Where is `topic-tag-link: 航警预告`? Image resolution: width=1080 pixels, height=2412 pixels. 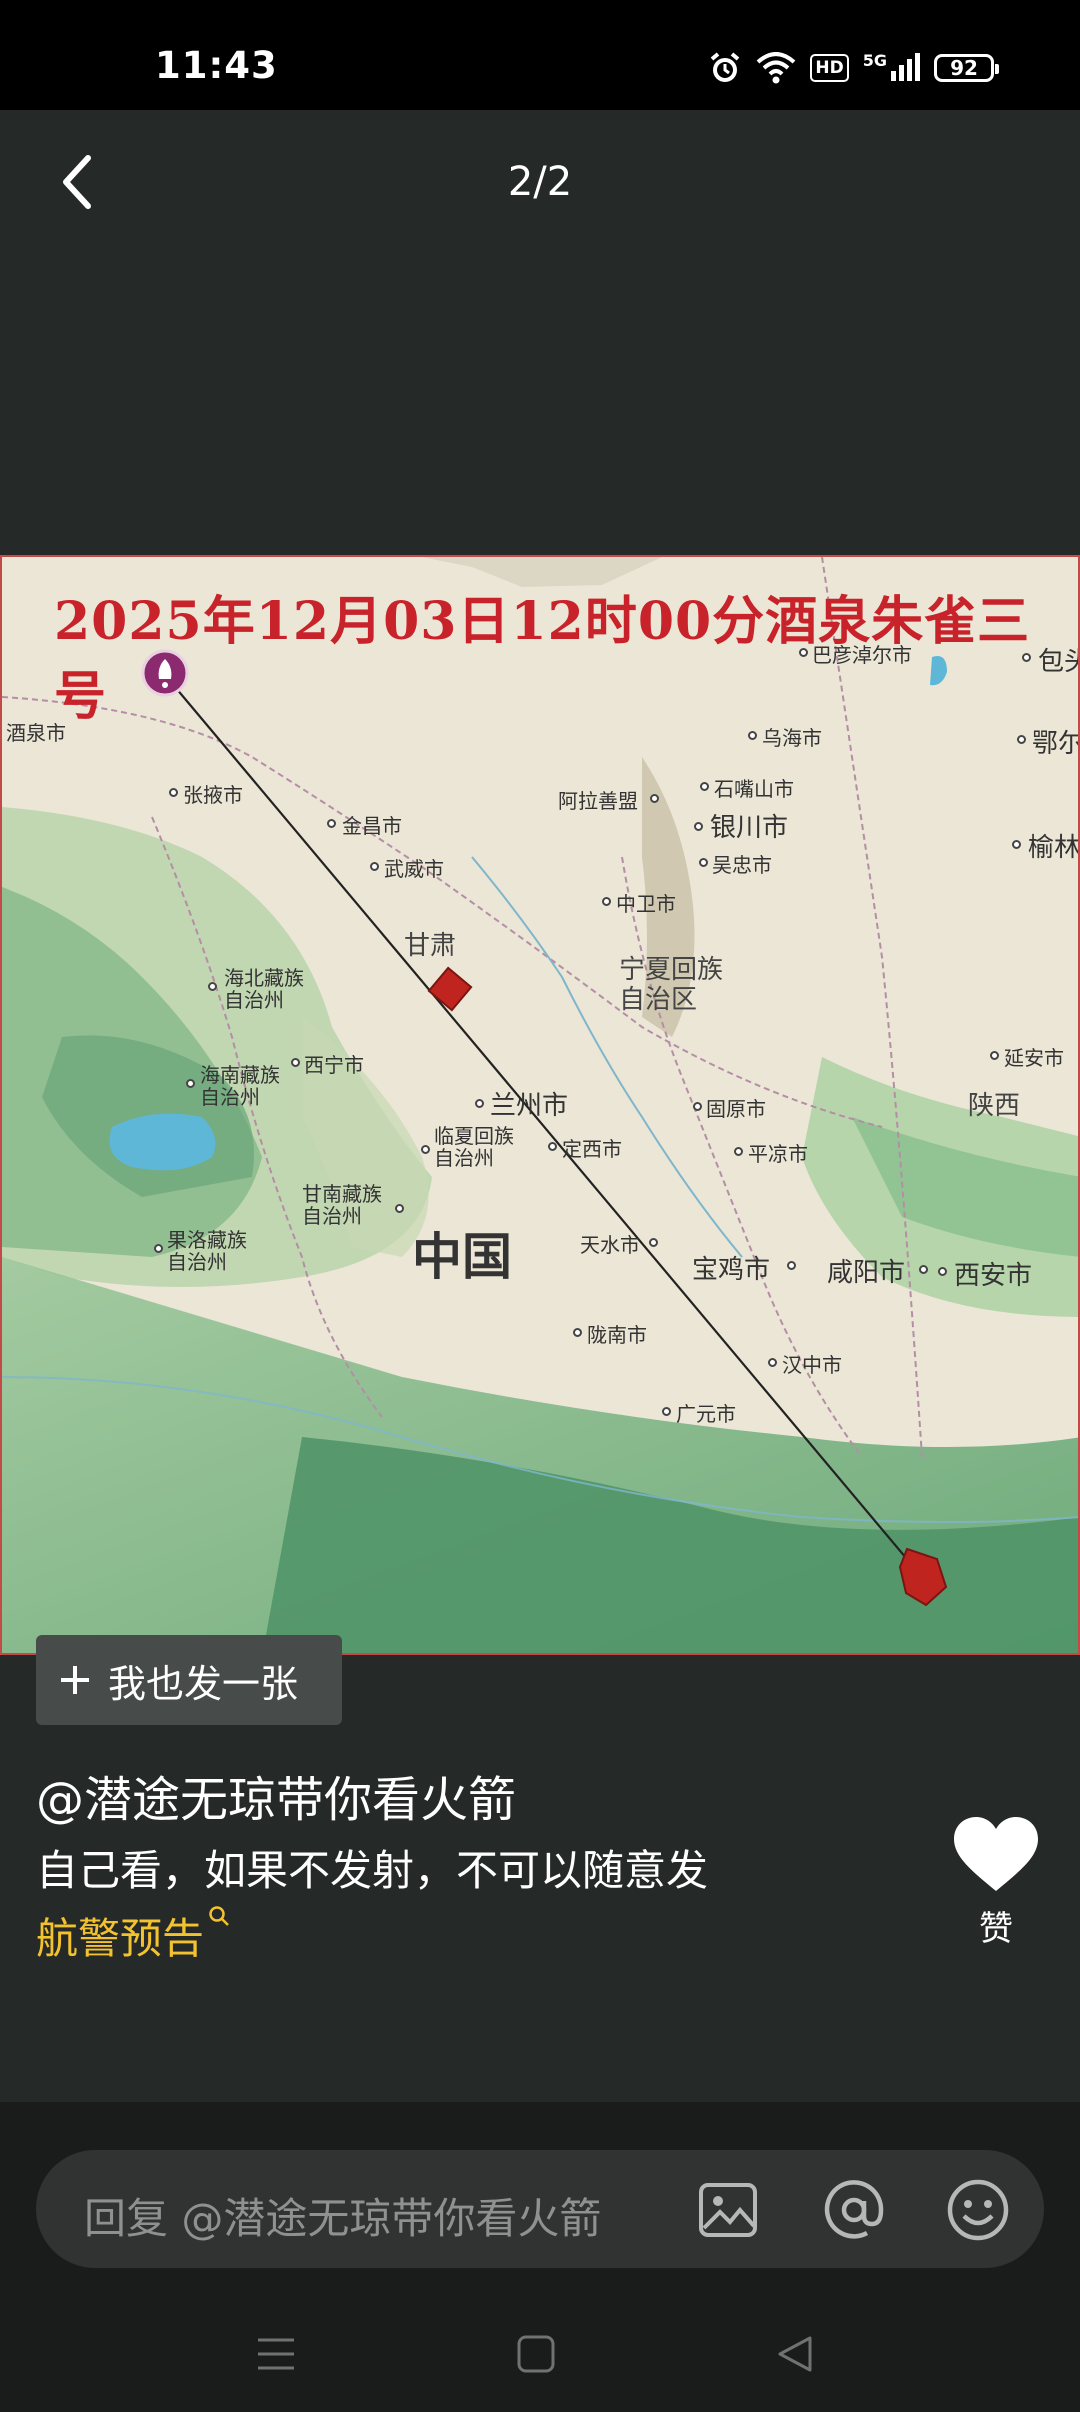 topic-tag-link: 航警预告 is located at coordinates (133, 1935).